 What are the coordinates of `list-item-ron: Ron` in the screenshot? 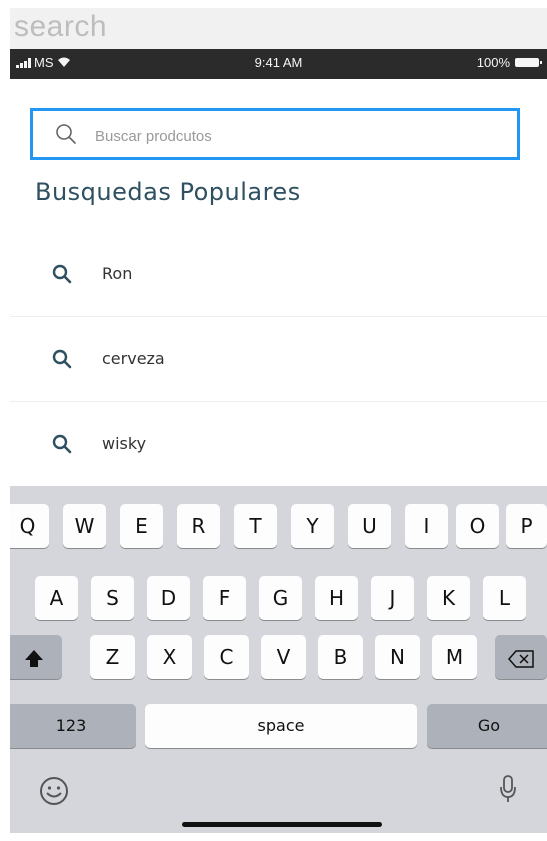 It's located at (278, 274).